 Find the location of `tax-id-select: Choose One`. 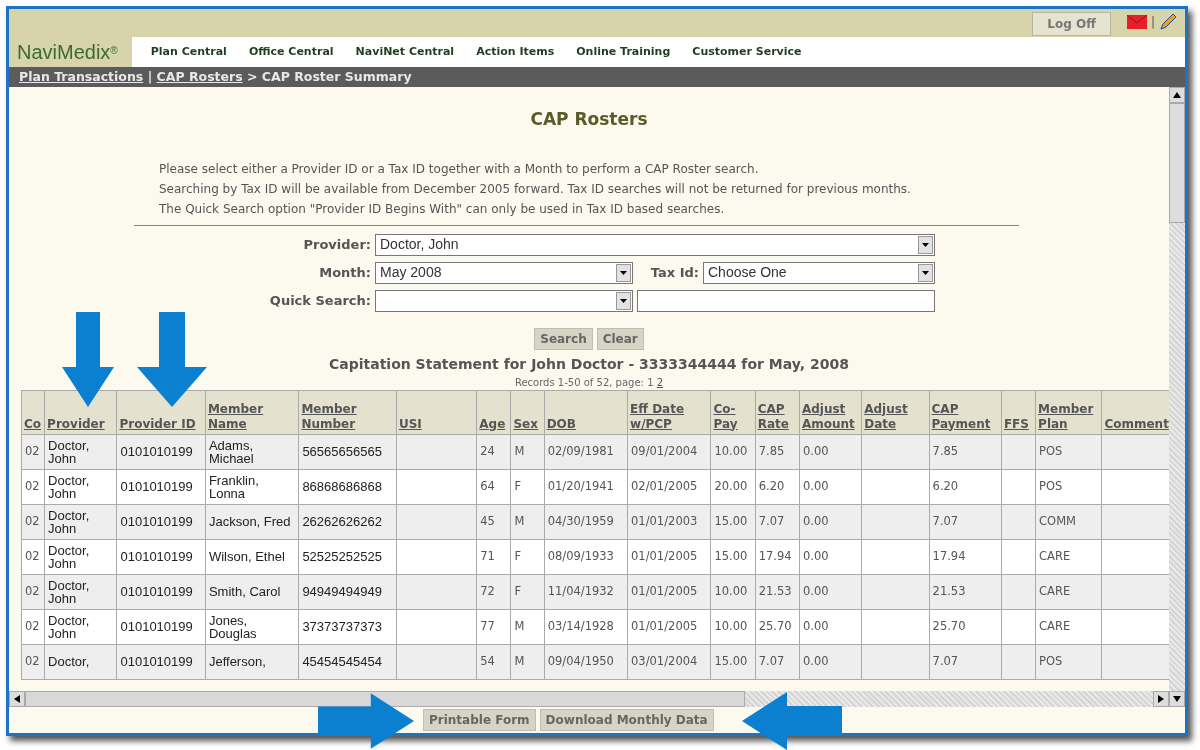

tax-id-select: Choose One is located at coordinates (819, 272).